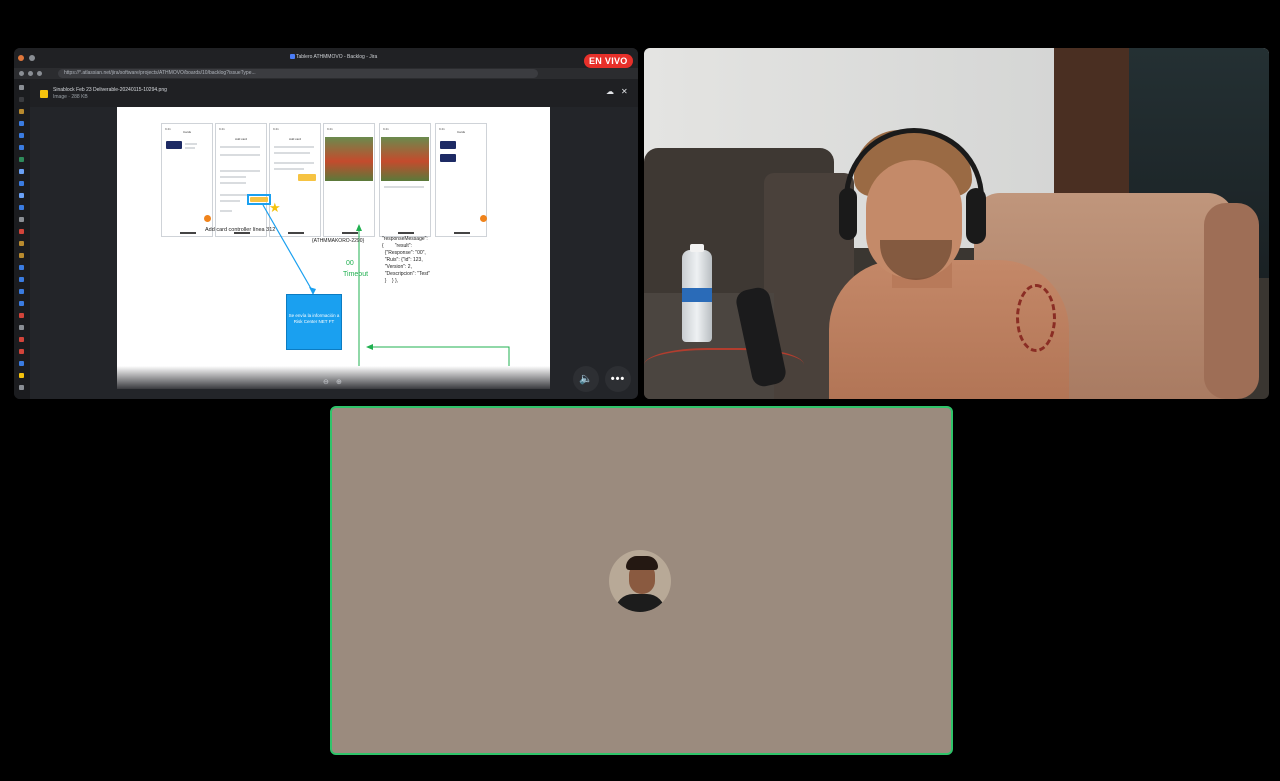 This screenshot has height=781, width=1280. Describe the element at coordinates (292, 56) in the screenshot. I see `jira-favicon-icon` at that location.